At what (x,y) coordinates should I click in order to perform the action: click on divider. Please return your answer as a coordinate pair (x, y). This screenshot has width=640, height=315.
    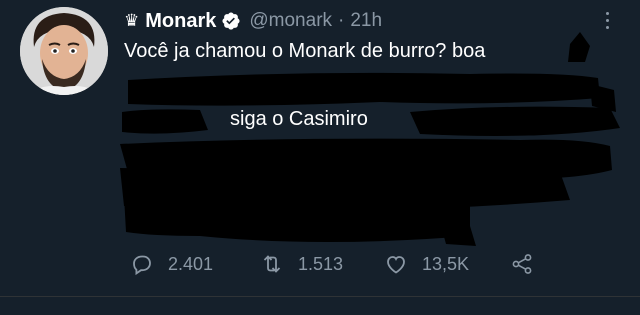
    Looking at the image, I should click on (320, 296).